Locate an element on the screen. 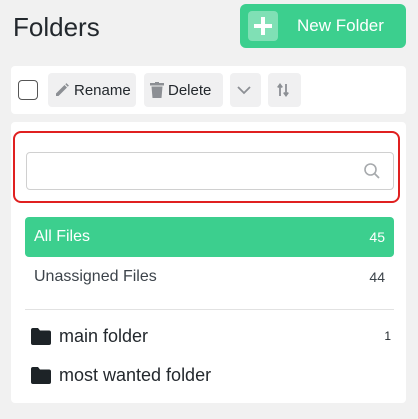  divider is located at coordinates (209, 309).